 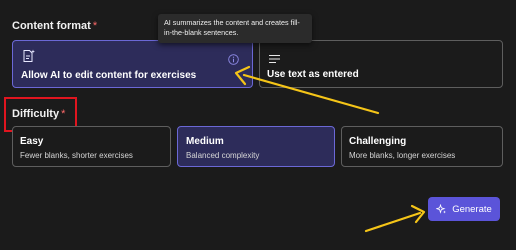 What do you see at coordinates (76, 155) in the screenshot?
I see `easy-description: Fewer blanks, shorter exercises` at bounding box center [76, 155].